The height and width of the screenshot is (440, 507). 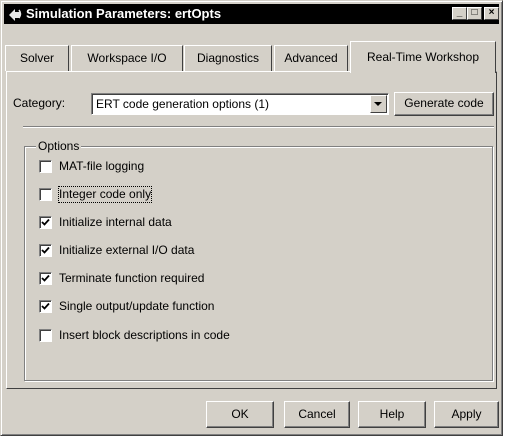 I want to click on chevron-down-icon, so click(x=378, y=104).